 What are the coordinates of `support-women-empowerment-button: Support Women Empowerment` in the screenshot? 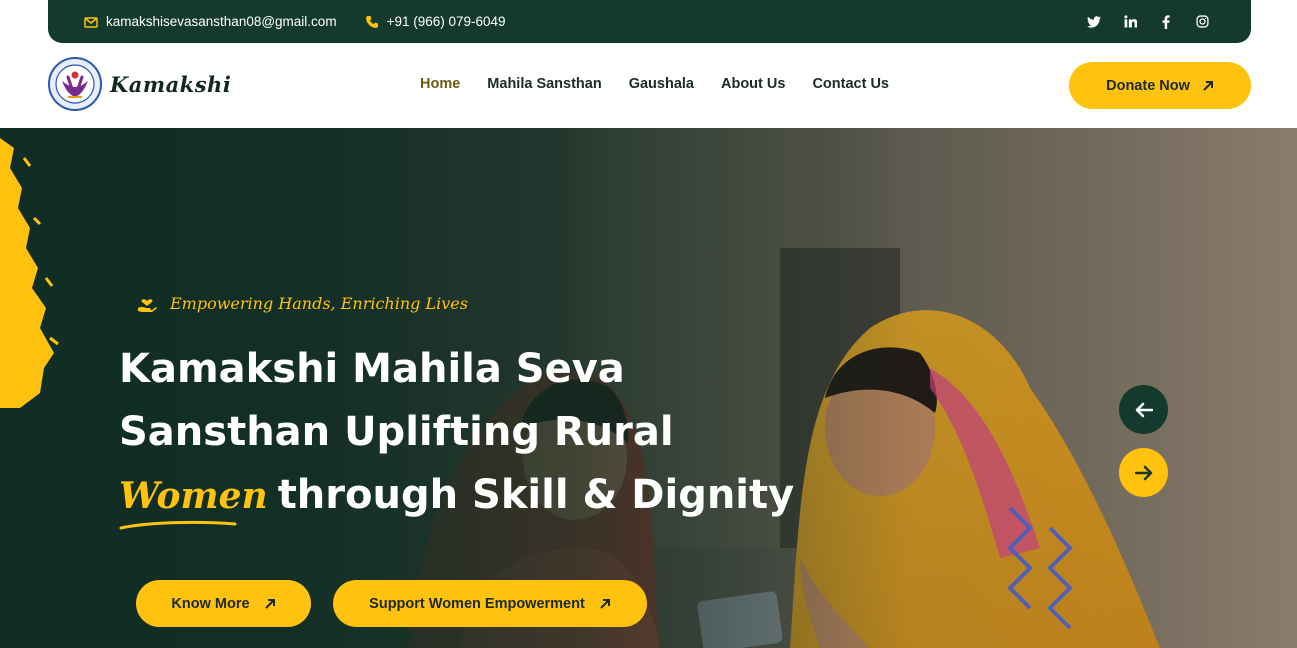 It's located at (490, 603).